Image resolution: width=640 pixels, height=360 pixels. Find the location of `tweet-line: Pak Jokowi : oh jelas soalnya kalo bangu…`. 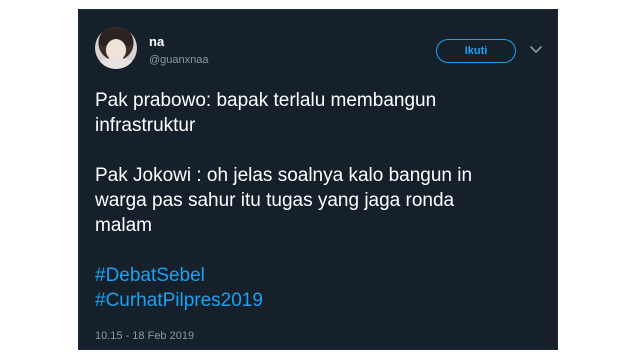

tweet-line: Pak Jokowi : oh jelas soalnya kalo bangu… is located at coordinates (284, 175).